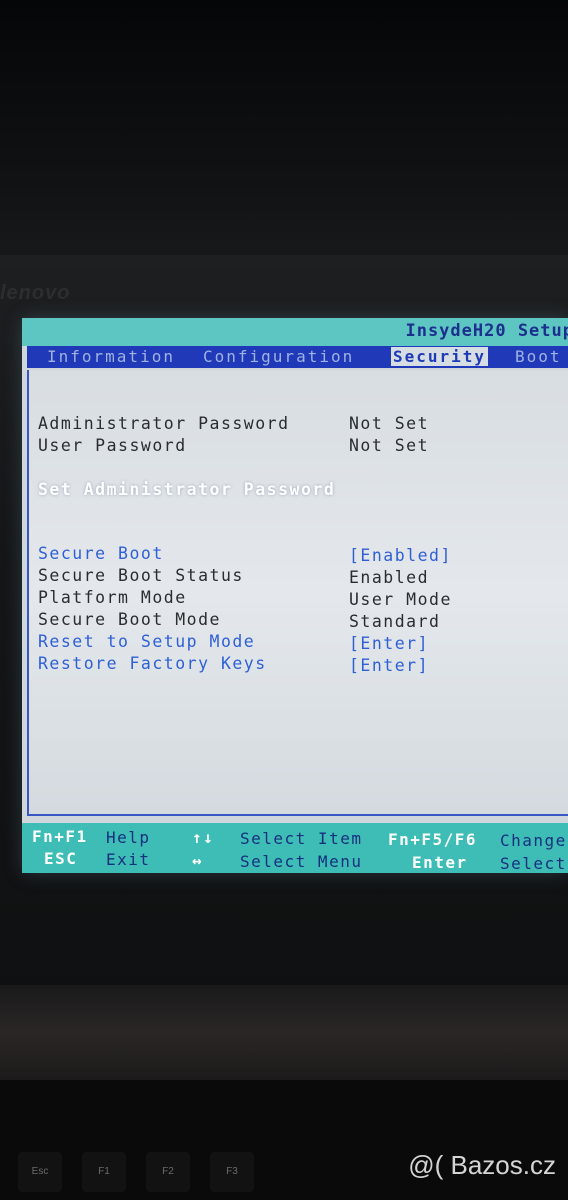  What do you see at coordinates (128, 859) in the screenshot?
I see `help-desc-exit: Exit` at bounding box center [128, 859].